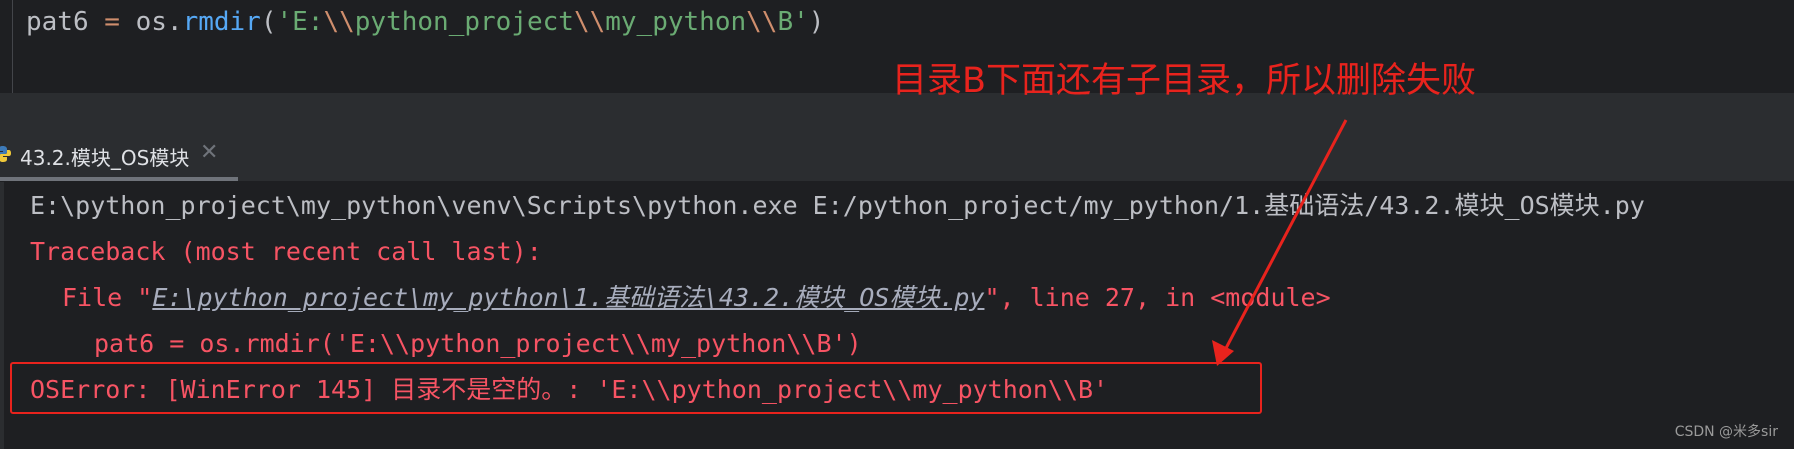  I want to click on tab-run-config: 43.2.模块_OS模块 ✕, so click(119, 154).